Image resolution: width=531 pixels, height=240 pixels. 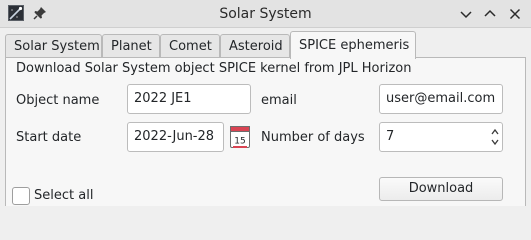 I want to click on object-name-label: Object name, so click(x=58, y=100).